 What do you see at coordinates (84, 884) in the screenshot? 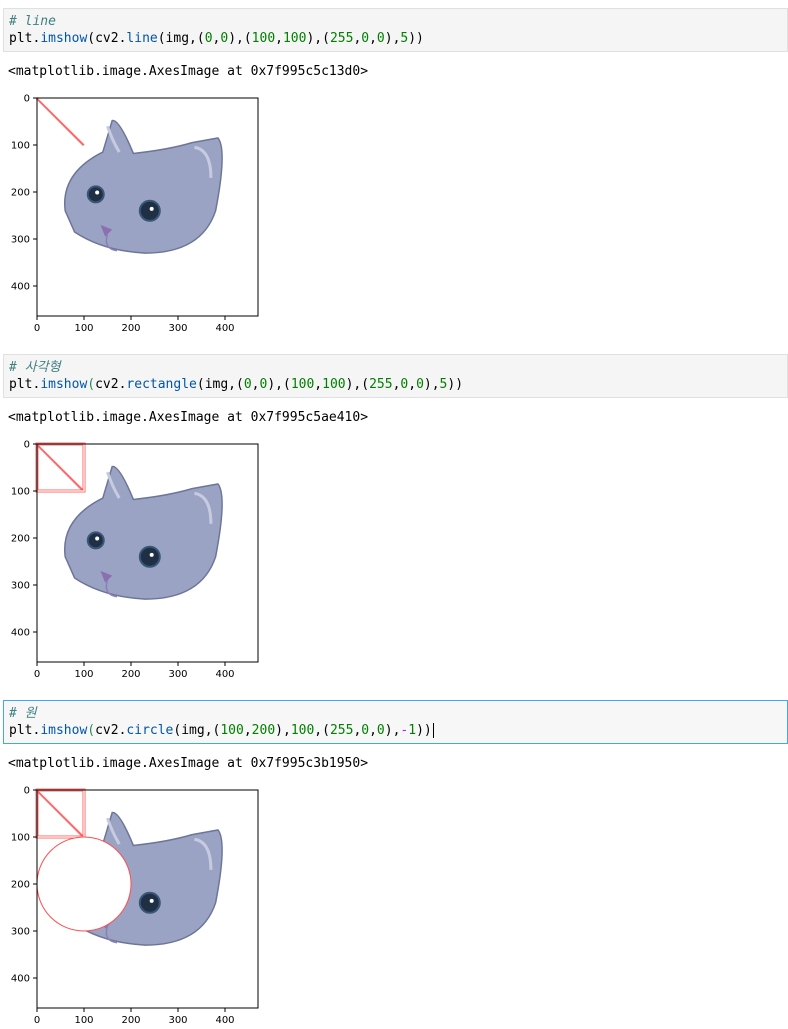
I see `drawn-circle` at bounding box center [84, 884].